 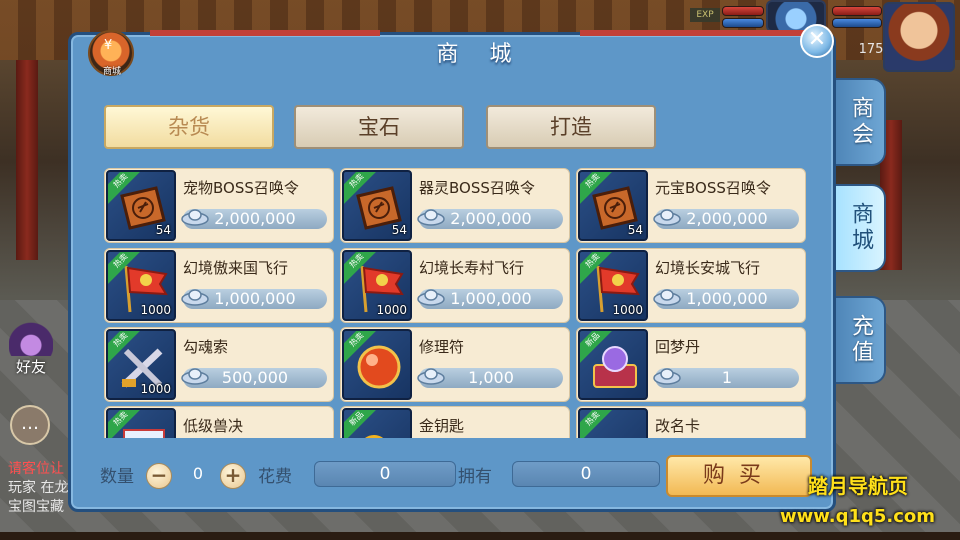 What do you see at coordinates (219, 285) in the screenshot?
I see `shop-item-card: 热卖 1000 幻境傲来国飞行 1,000,000` at bounding box center [219, 285].